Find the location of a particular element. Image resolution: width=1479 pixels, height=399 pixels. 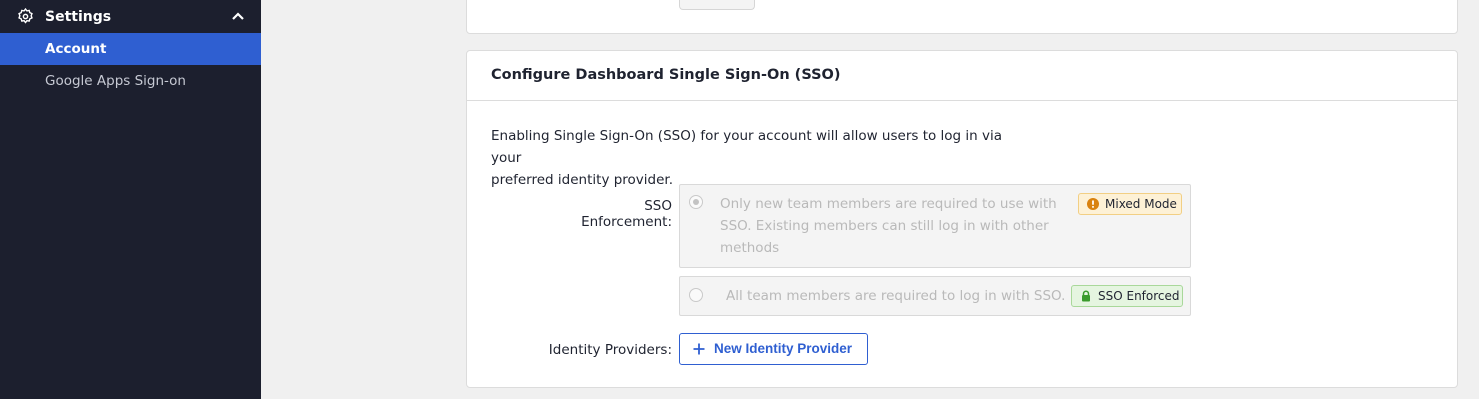

card-header: Configure Dashboard Single Sign-On (SSO) is located at coordinates (962, 76).